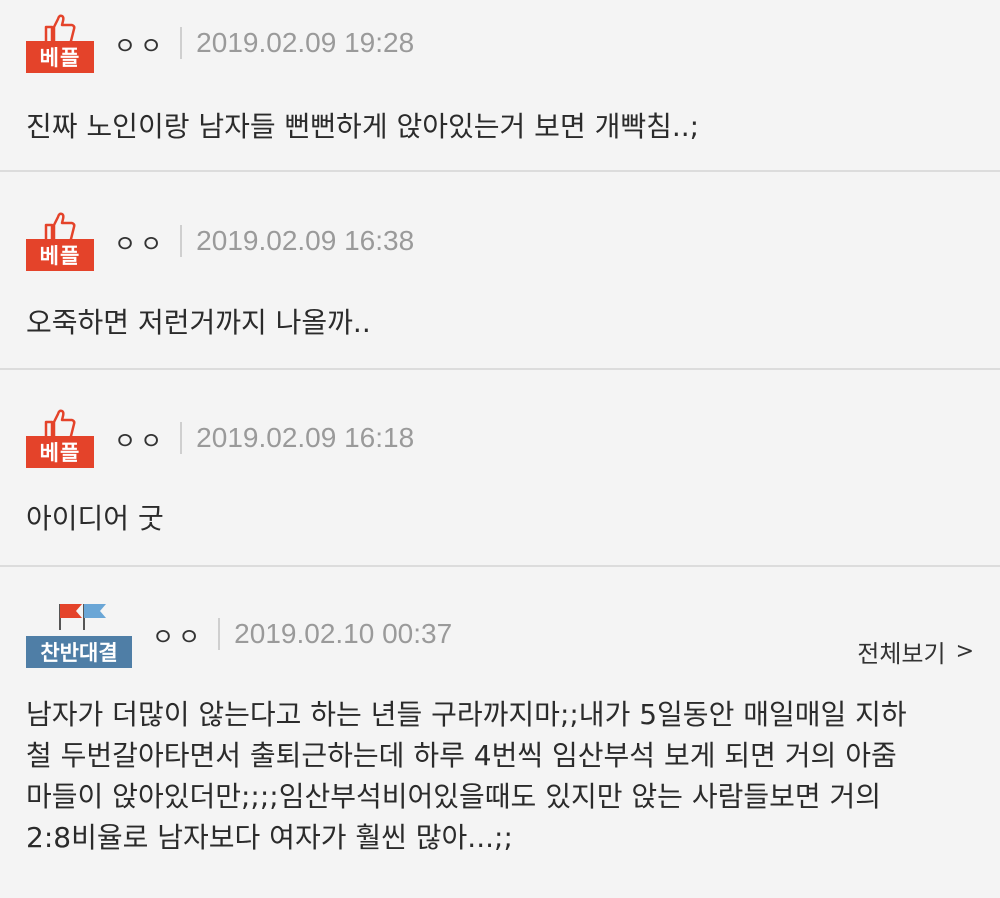 This screenshot has height=898, width=1000. What do you see at coordinates (269, 837) in the screenshot?
I see `comment-text-line: 2:8비율로 남자보다 여자가 훨씬 많아...;;` at bounding box center [269, 837].